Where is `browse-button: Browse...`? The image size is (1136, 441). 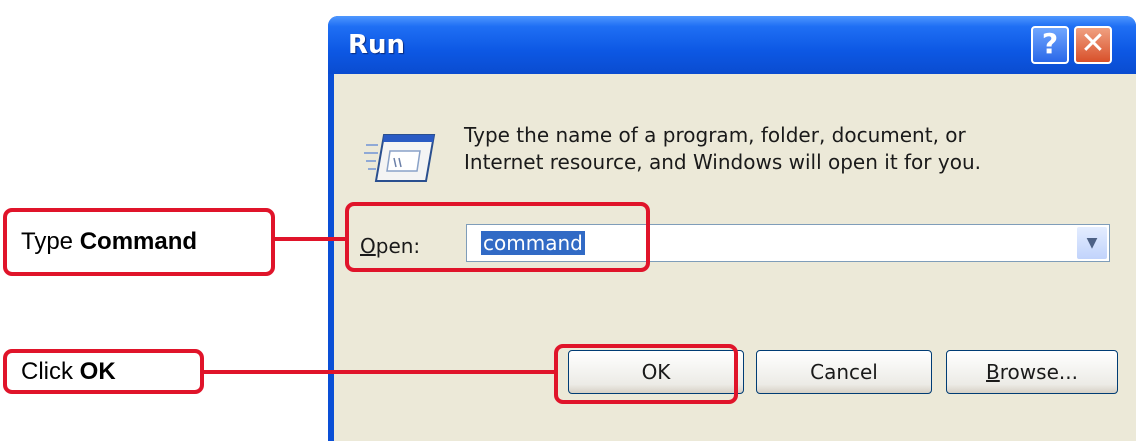
browse-button: Browse... is located at coordinates (1032, 372).